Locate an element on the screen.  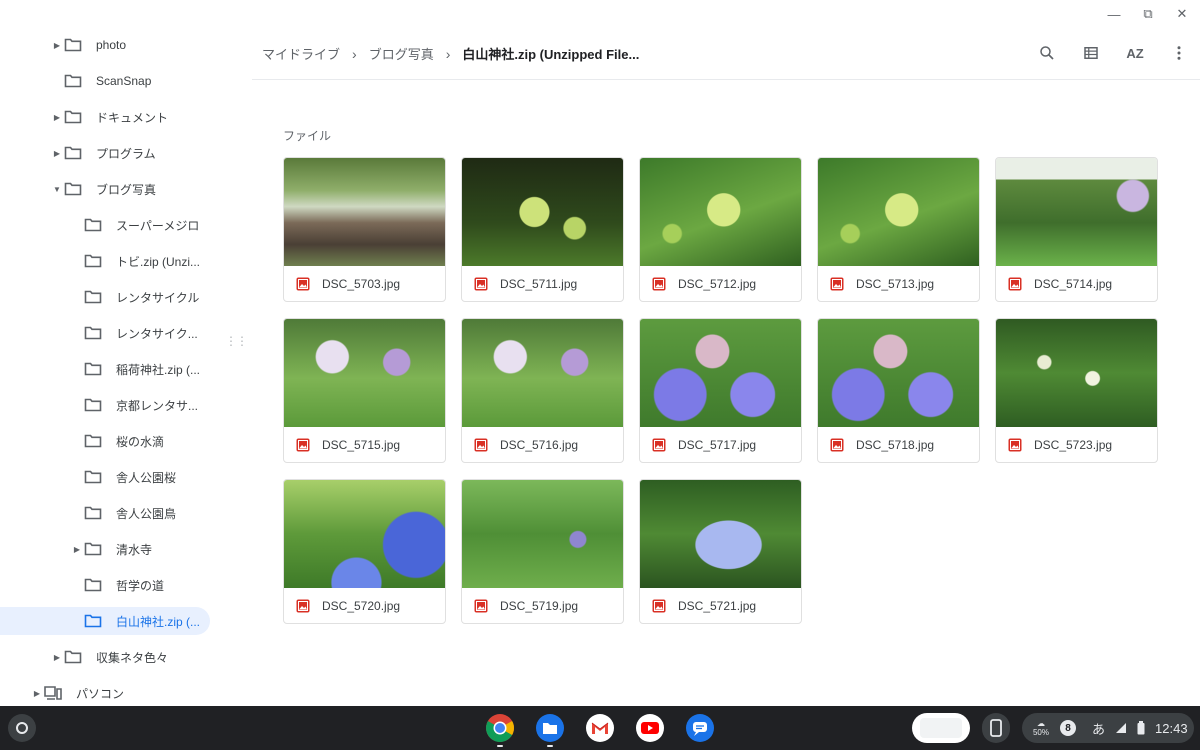
sidebar-item: スーパーメジロ is located at coordinates (134, 225).